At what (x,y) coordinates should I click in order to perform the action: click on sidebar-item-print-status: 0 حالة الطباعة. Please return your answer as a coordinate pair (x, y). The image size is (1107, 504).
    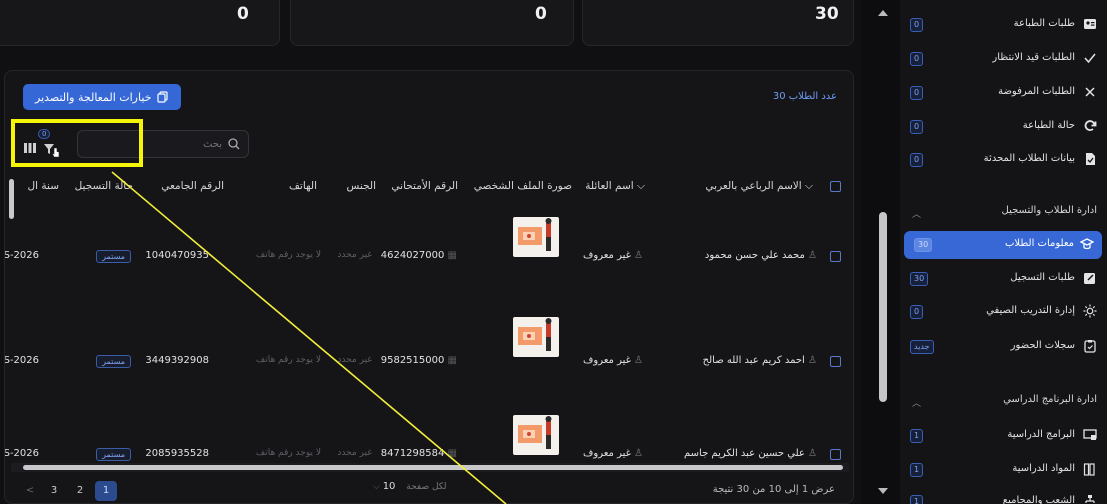
    Looking at the image, I should click on (1003, 127).